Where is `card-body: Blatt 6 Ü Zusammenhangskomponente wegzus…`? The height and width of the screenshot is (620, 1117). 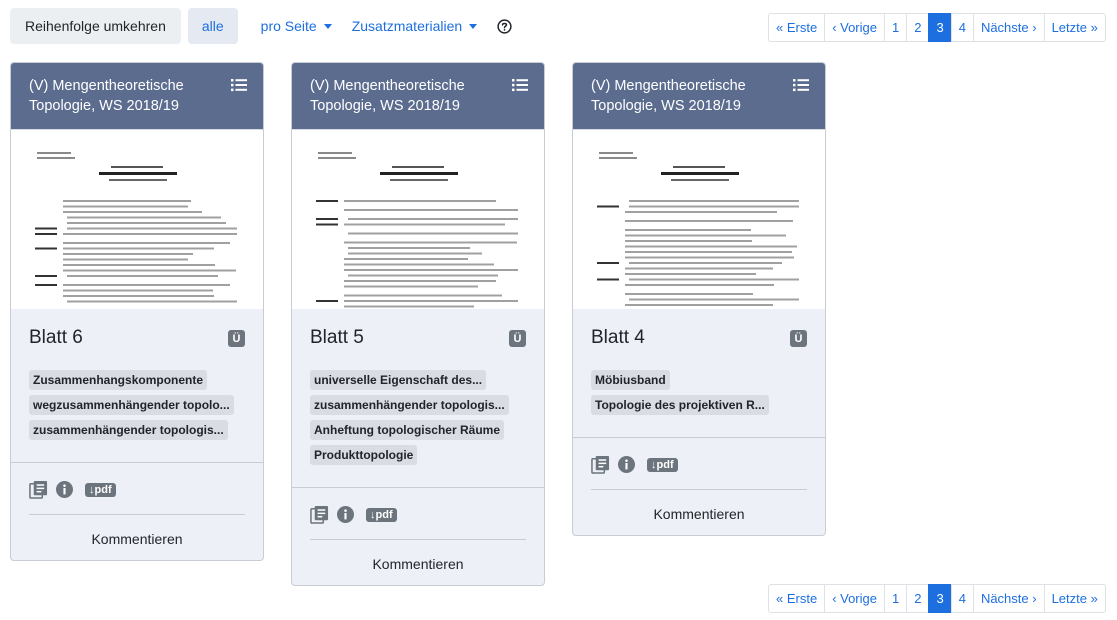
card-body: Blatt 6 Ü Zusammenhangskomponente wegzus… is located at coordinates (137, 377).